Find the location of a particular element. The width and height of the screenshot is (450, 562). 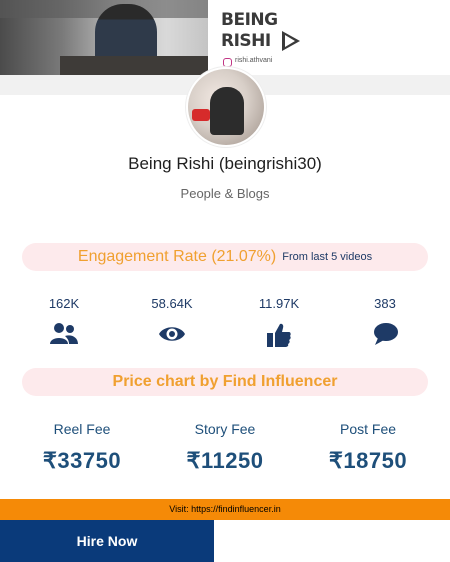

brand-logo: BEING RISHI is located at coordinates (266, 34).